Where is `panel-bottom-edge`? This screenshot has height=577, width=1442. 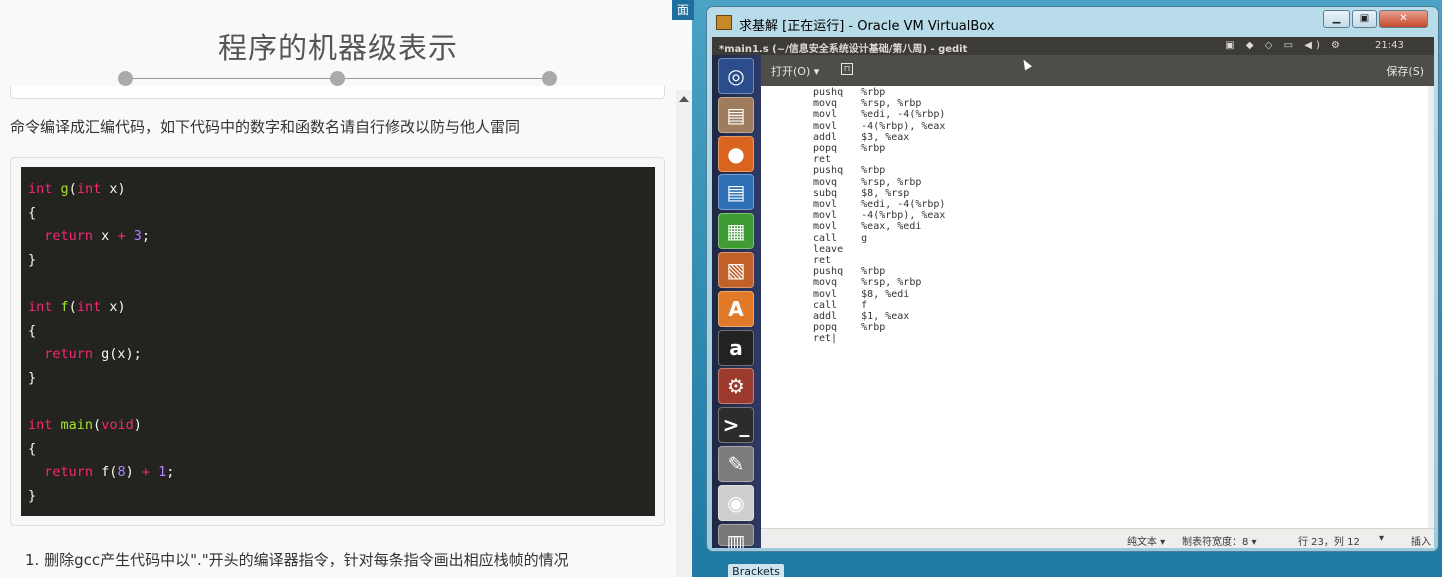
panel-bottom-edge is located at coordinates (337, 92).